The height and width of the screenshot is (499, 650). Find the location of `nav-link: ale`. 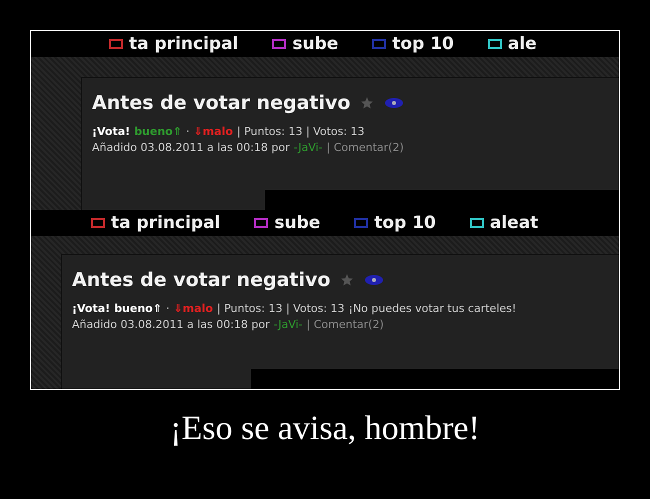

nav-link: ale is located at coordinates (512, 44).